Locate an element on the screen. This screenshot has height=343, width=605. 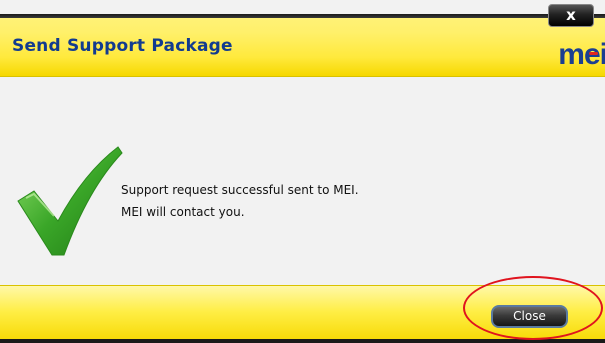
checkmark-icon is located at coordinates (70, 201).